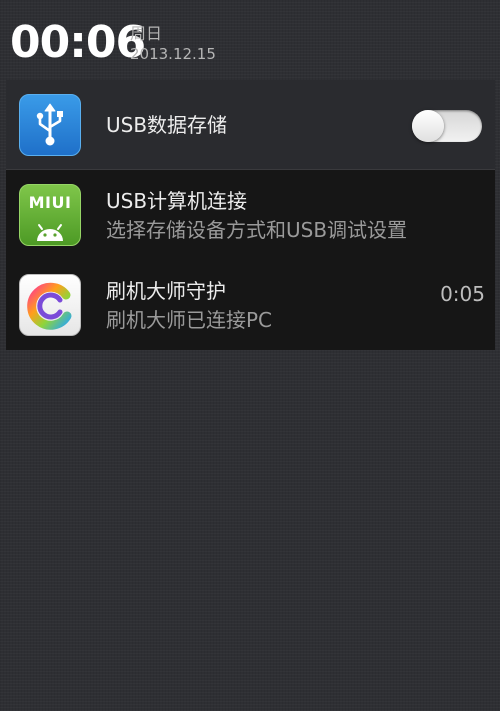  Describe the element at coordinates (50, 305) in the screenshot. I see `shuaji-dashi-icon` at that location.